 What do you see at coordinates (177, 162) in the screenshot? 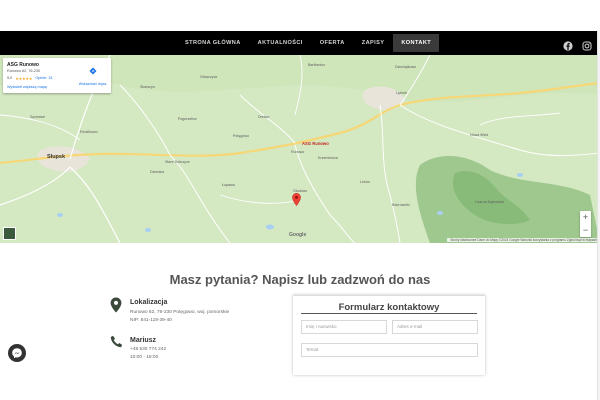
I see `map-label-stare-dobrzyce: Stare Dobrzyce` at bounding box center [177, 162].